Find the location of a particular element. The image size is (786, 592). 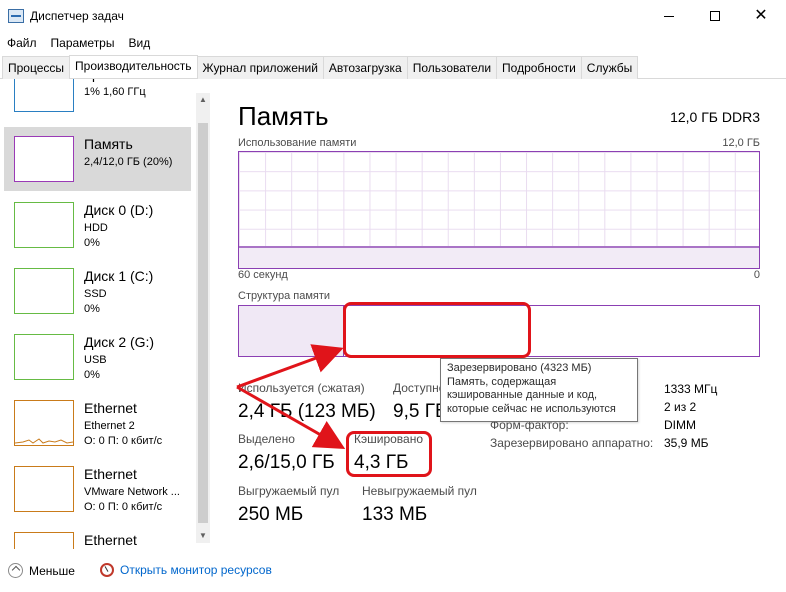

usage-graph-label: Использование памяти is located at coordinates (297, 143).